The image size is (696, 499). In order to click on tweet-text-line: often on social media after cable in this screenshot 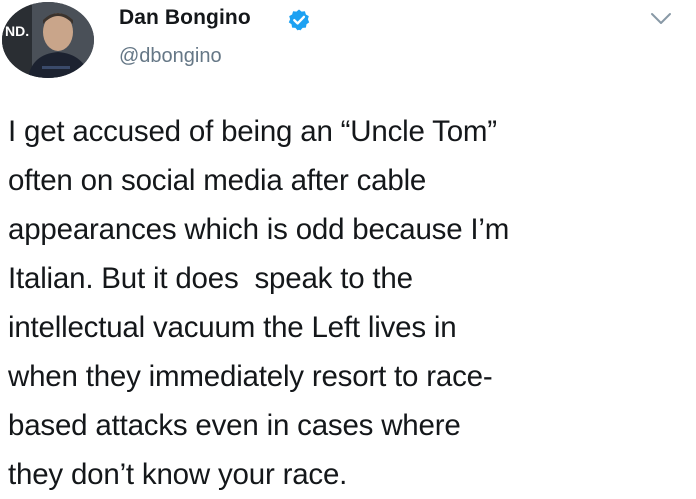, I will do `click(217, 180)`.